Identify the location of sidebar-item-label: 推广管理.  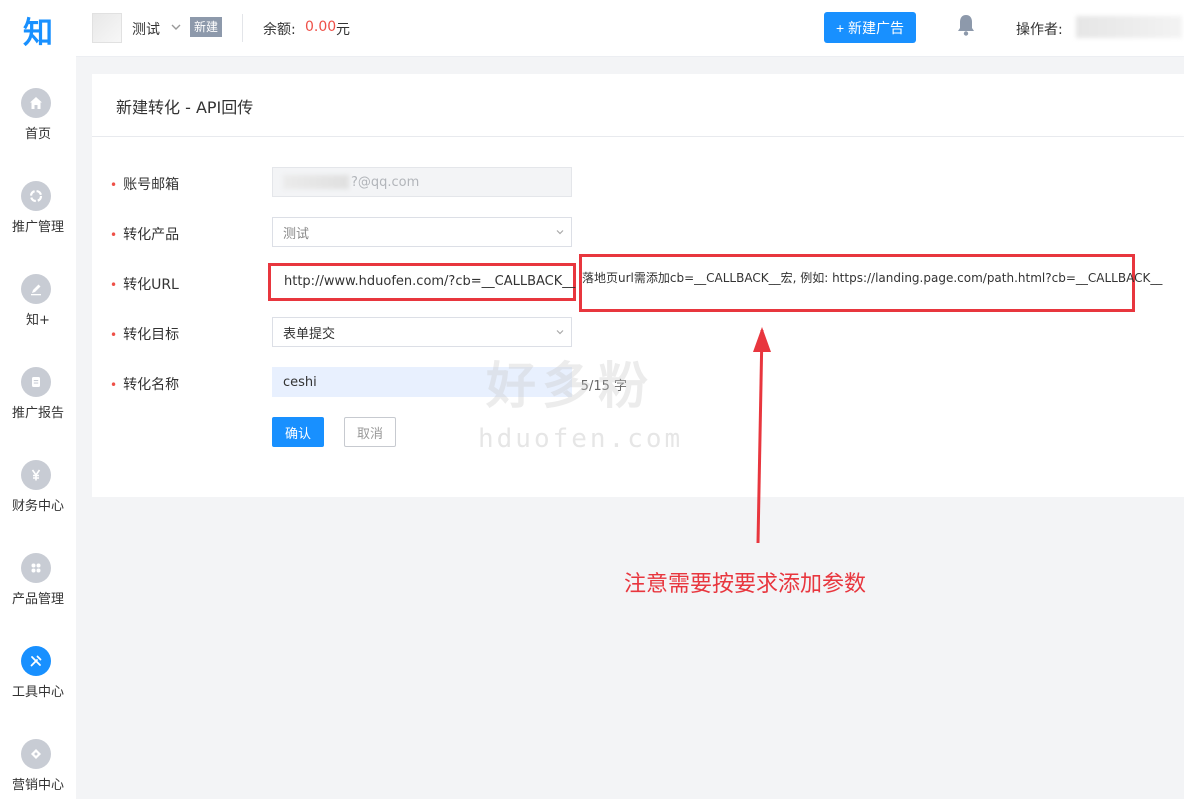
(37, 227).